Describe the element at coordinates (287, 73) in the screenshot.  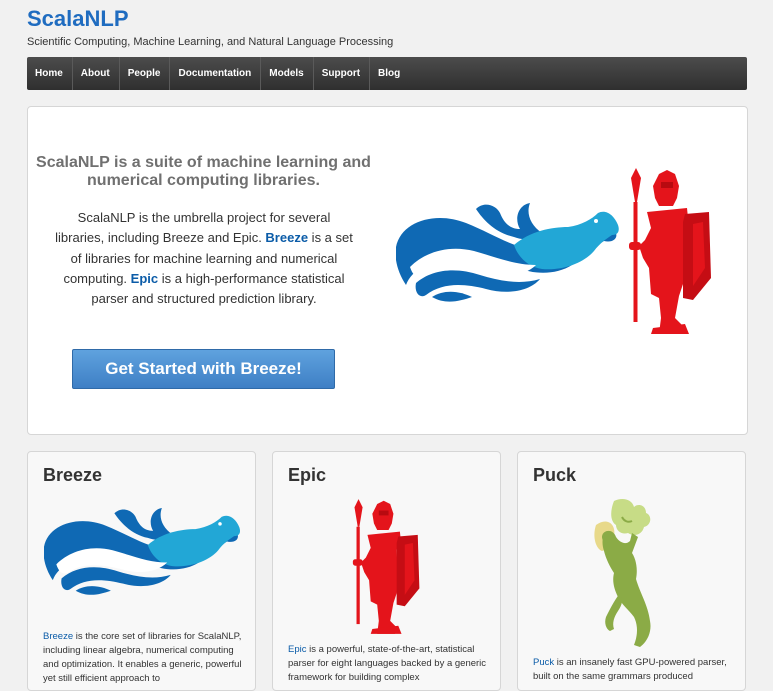
I see `nav-models: Models` at that location.